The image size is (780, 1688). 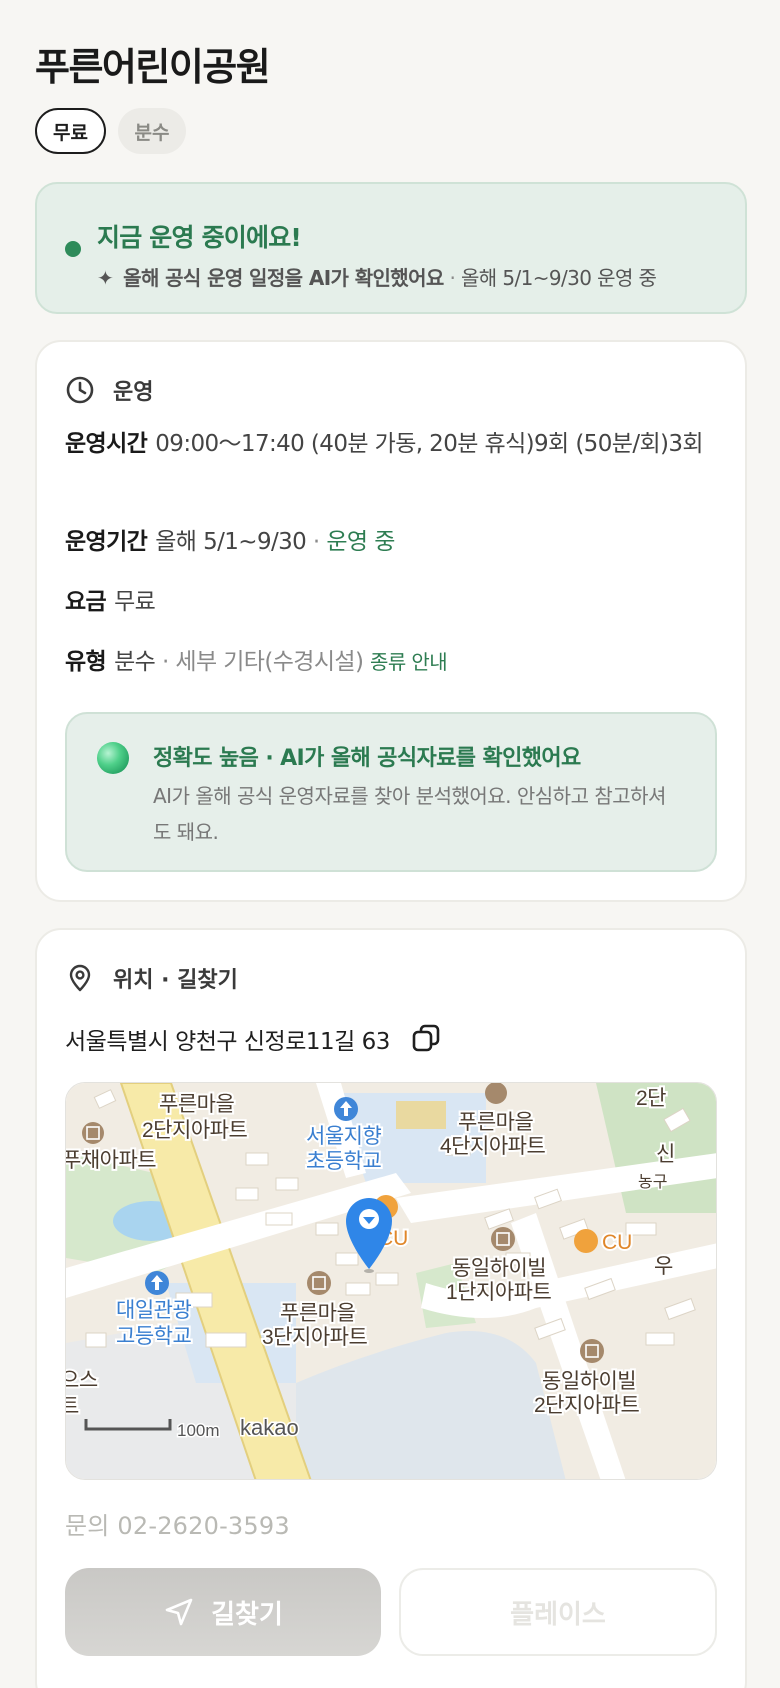 I want to click on tag-chip-fountain: 분수, so click(x=152, y=131).